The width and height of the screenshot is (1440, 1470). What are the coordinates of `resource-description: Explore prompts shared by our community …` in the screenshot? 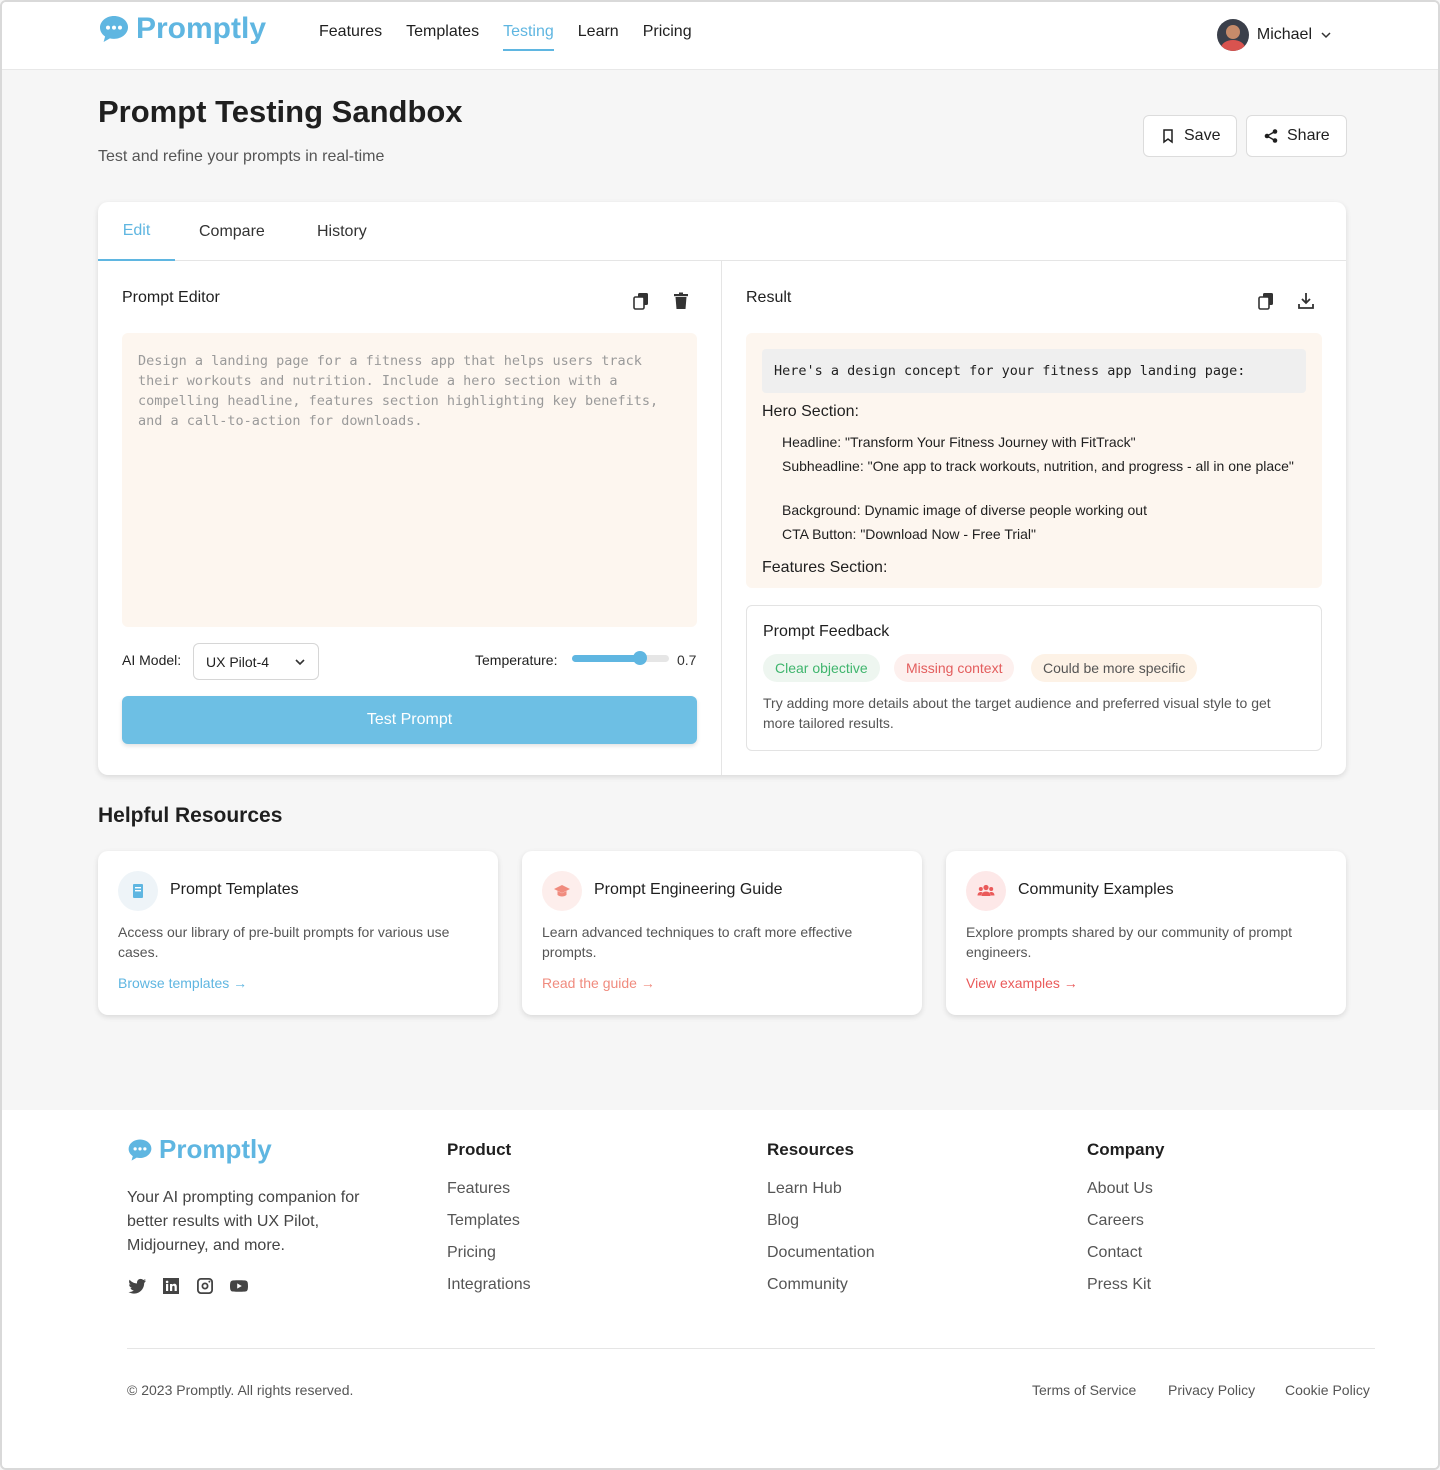 It's located at (1129, 942).